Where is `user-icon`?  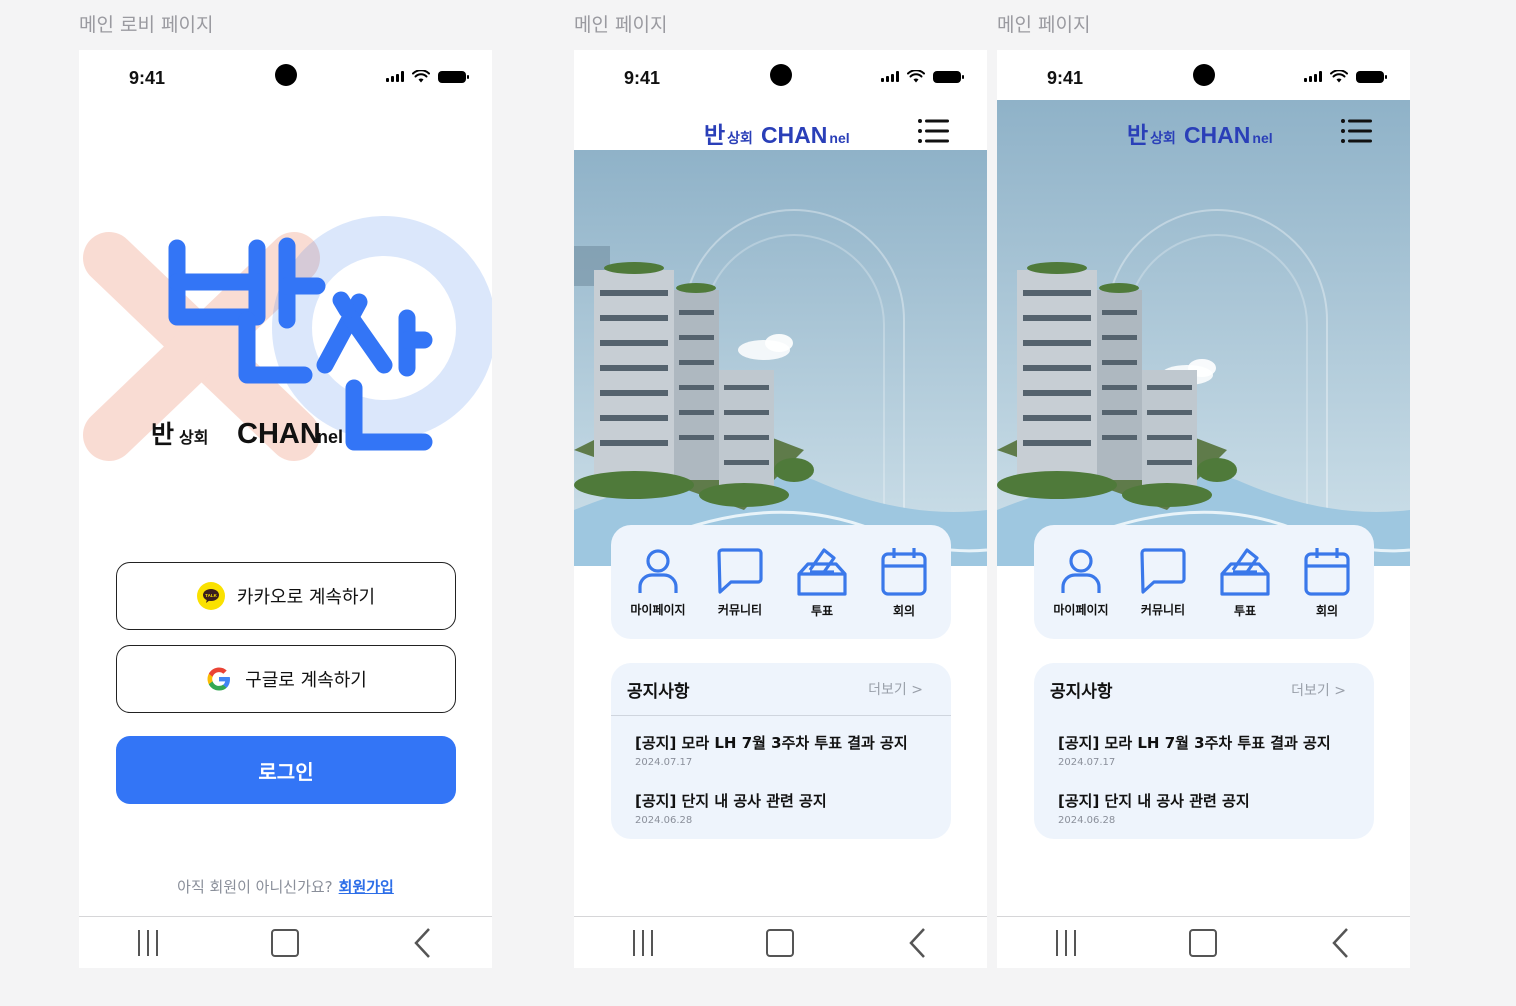
user-icon is located at coordinates (658, 570).